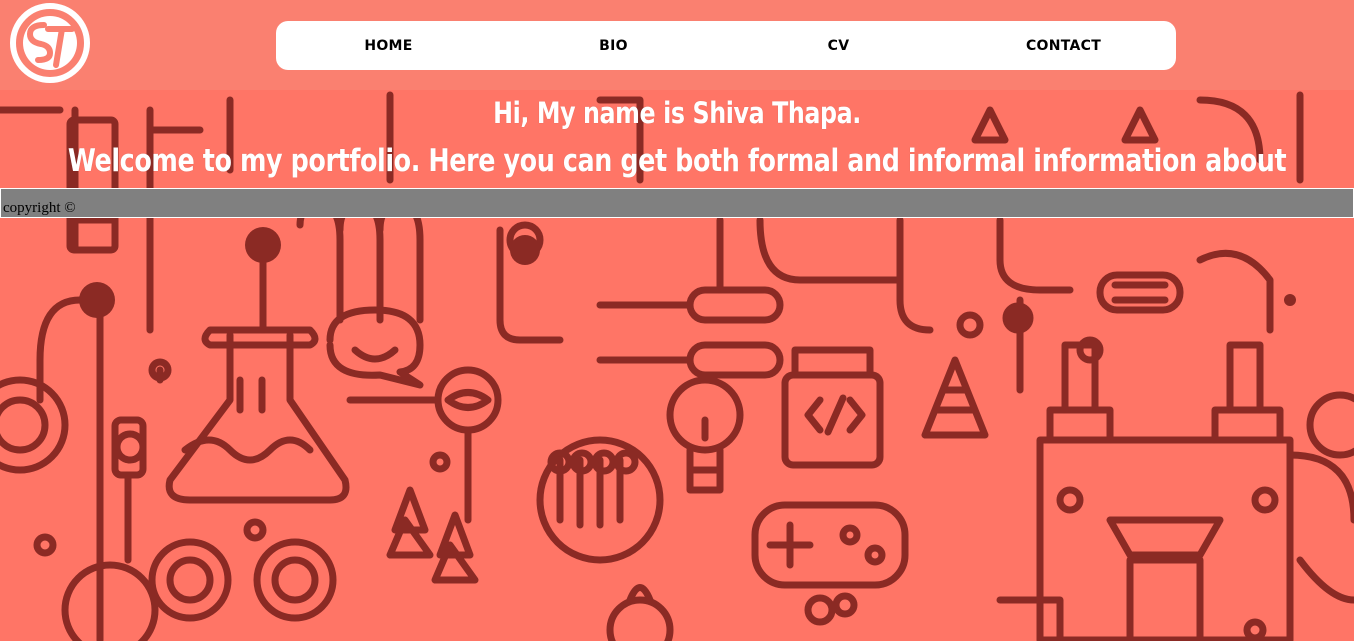 This screenshot has width=1354, height=641. I want to click on nav-link-home: HOME, so click(388, 46).